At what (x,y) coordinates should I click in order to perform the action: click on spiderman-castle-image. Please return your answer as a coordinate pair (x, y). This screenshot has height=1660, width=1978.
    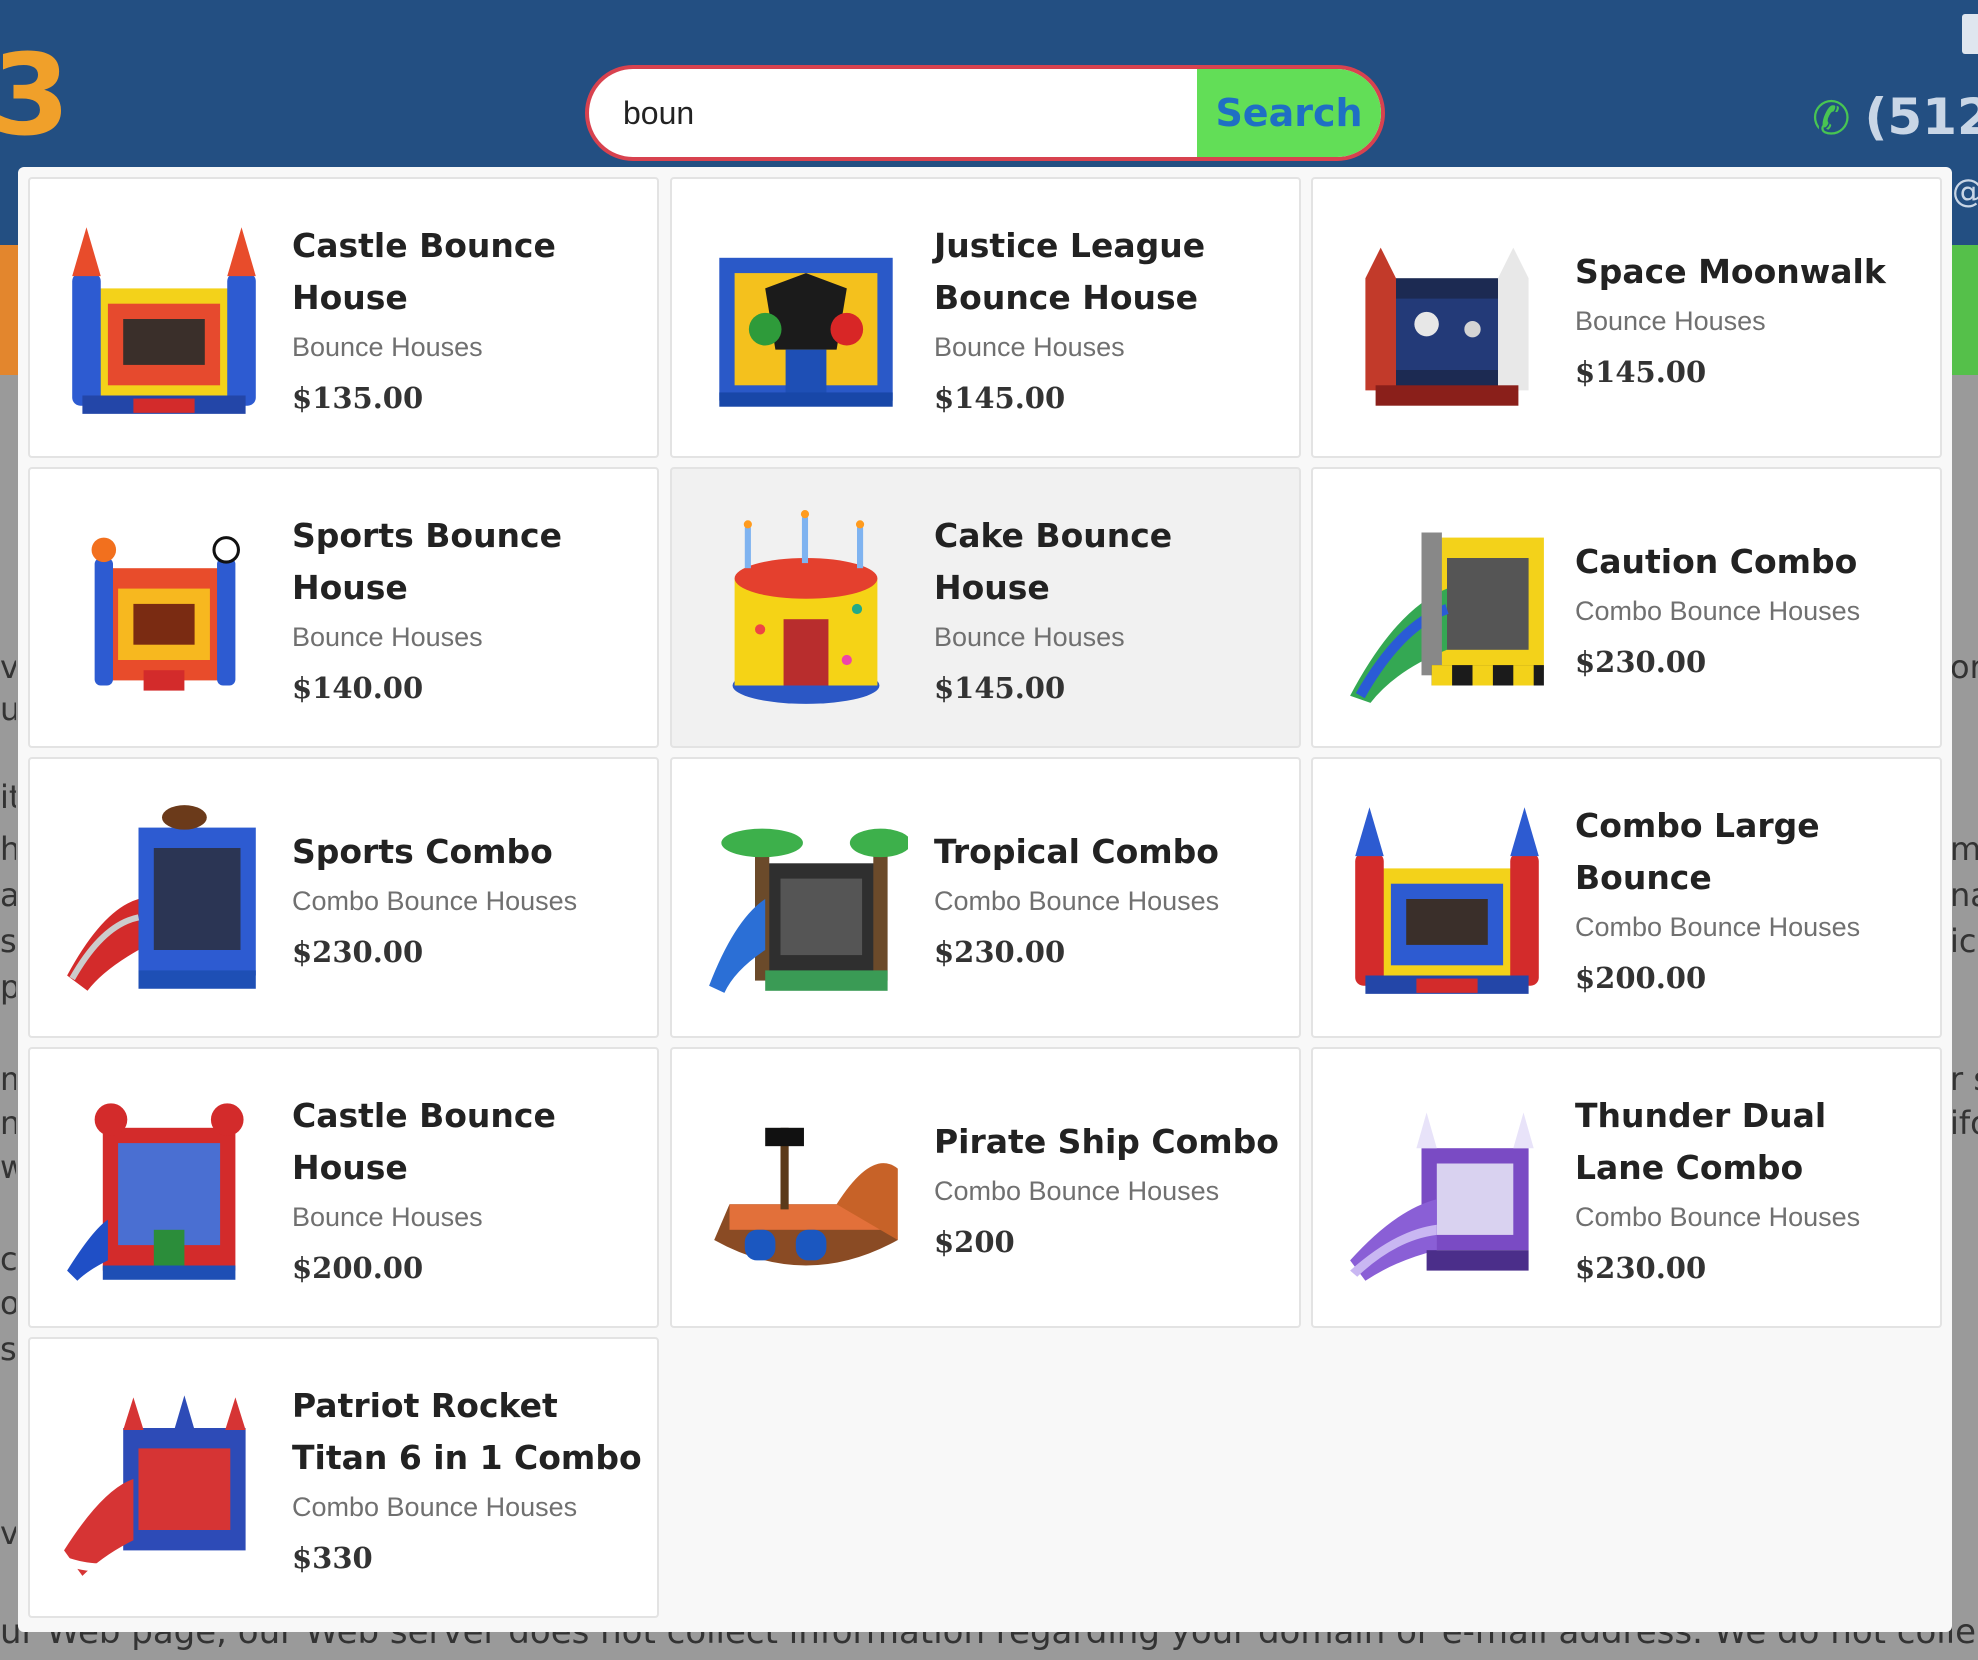
    Looking at the image, I should click on (164, 1189).